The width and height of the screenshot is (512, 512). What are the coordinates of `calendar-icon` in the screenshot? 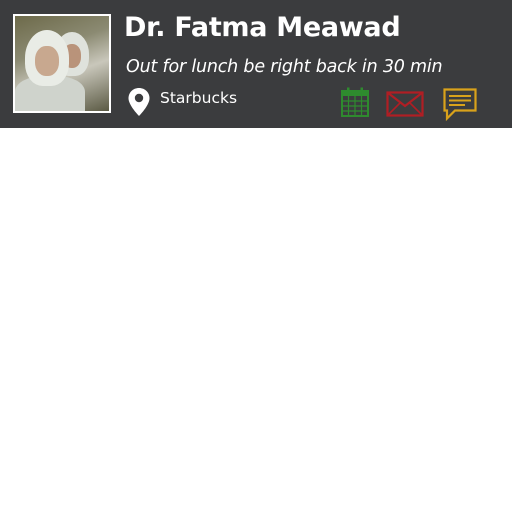 It's located at (355, 102).